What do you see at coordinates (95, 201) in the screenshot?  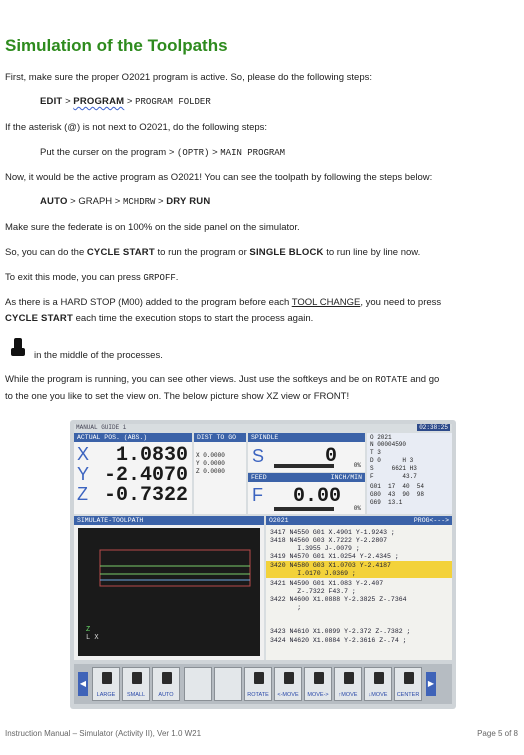 I see `graph-key: GRAPH` at bounding box center [95, 201].